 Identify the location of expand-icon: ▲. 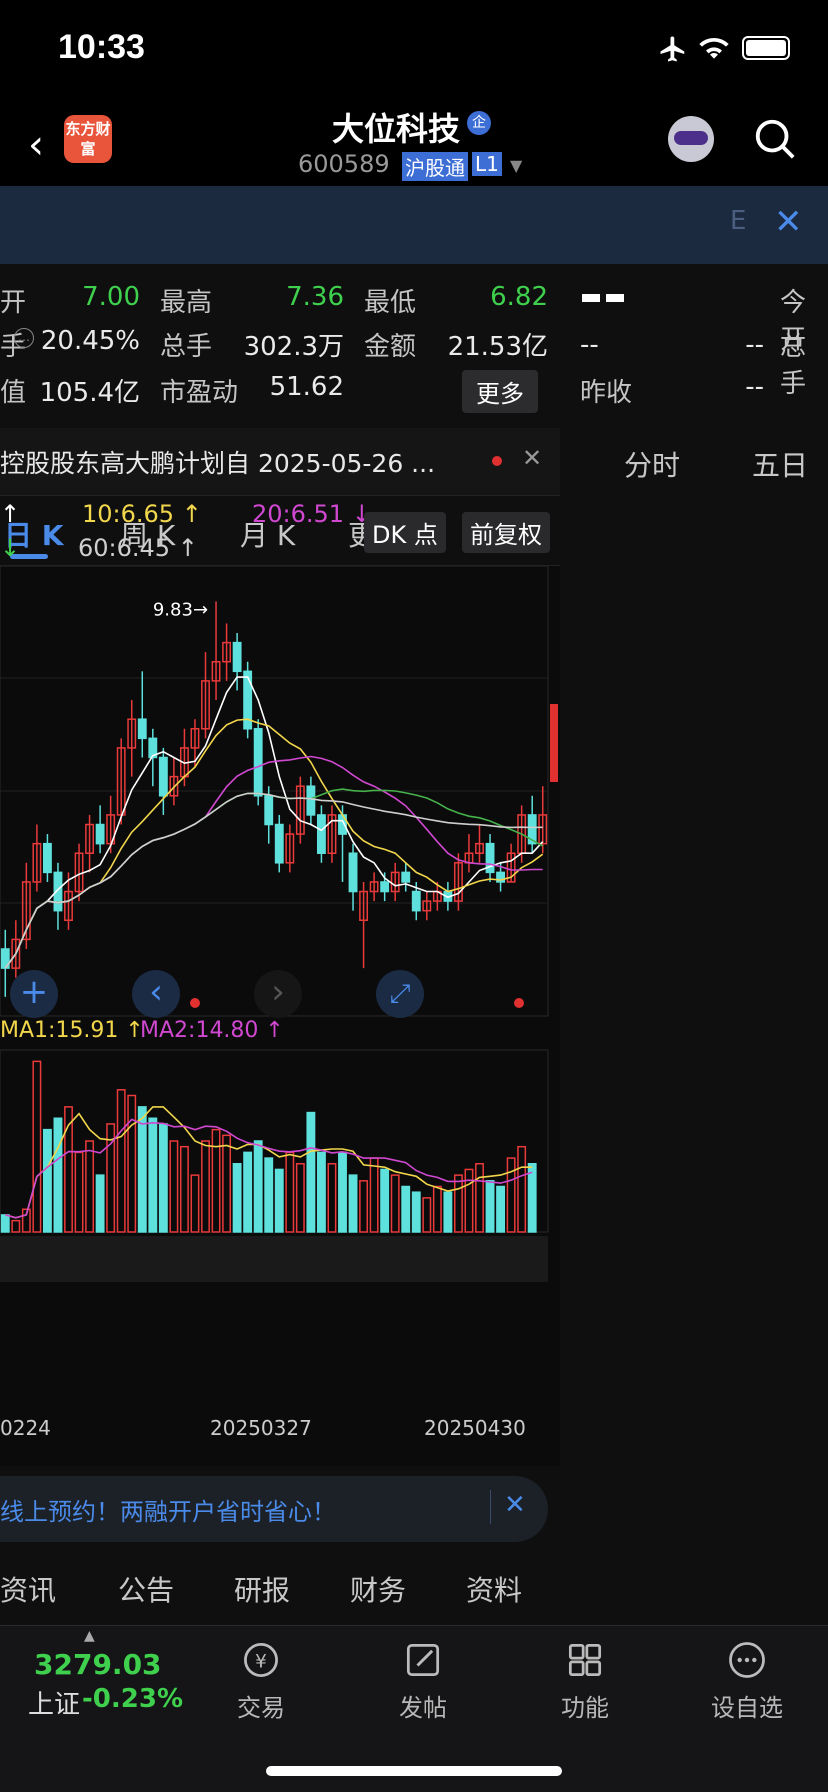
(89, 1636).